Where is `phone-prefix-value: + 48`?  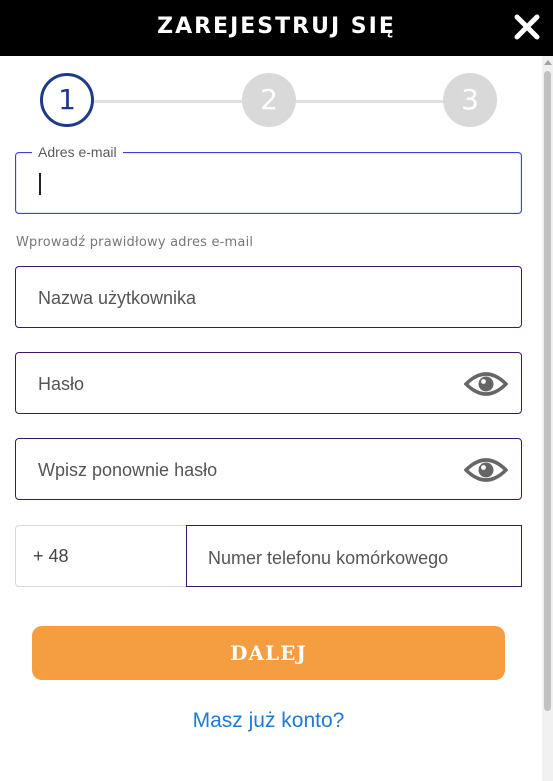 phone-prefix-value: + 48 is located at coordinates (51, 556).